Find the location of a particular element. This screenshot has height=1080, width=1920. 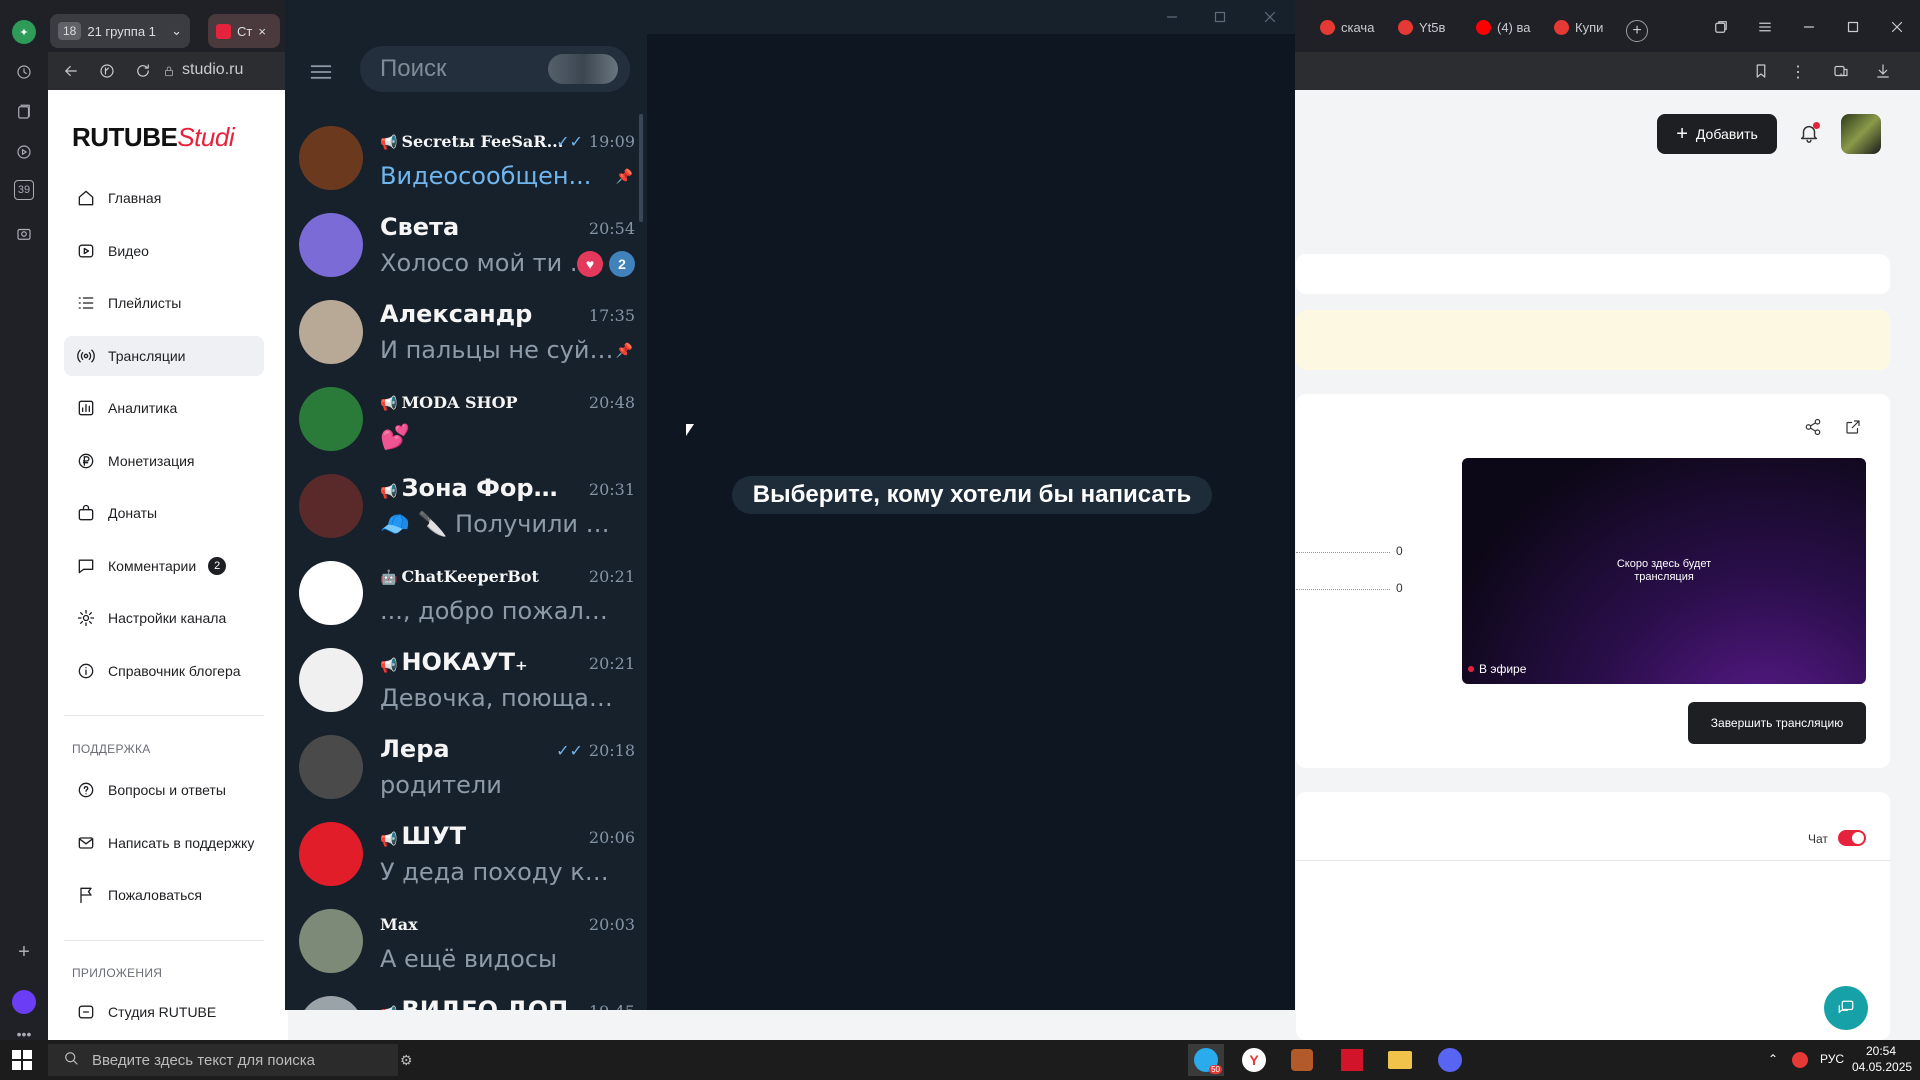

chat-list-item: 📢 MODA SHOP 20:48 💕 is located at coordinates (466, 418).